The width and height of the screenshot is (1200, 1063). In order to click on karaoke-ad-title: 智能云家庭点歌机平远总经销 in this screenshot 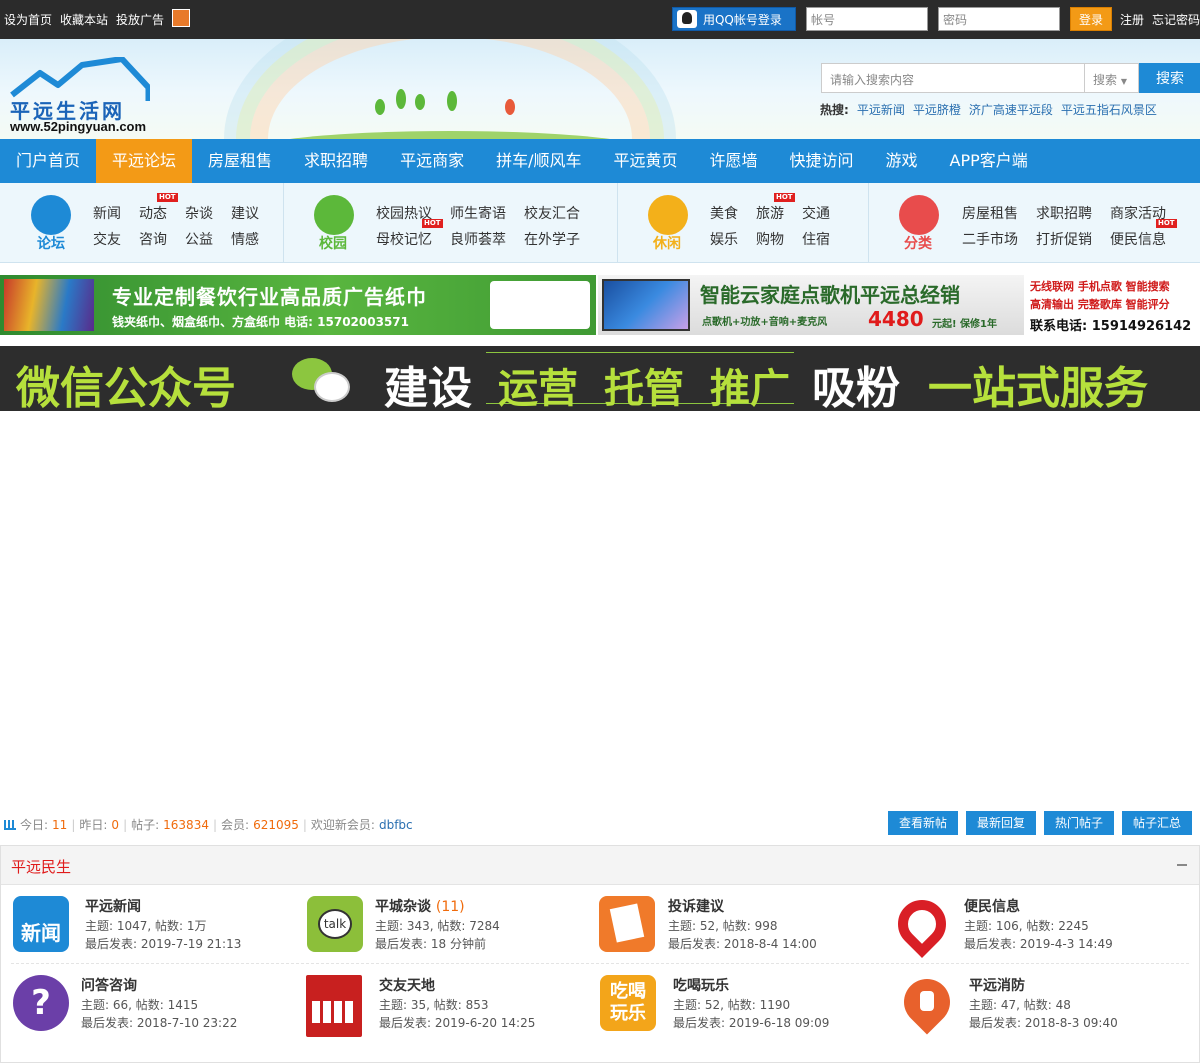, I will do `click(830, 295)`.